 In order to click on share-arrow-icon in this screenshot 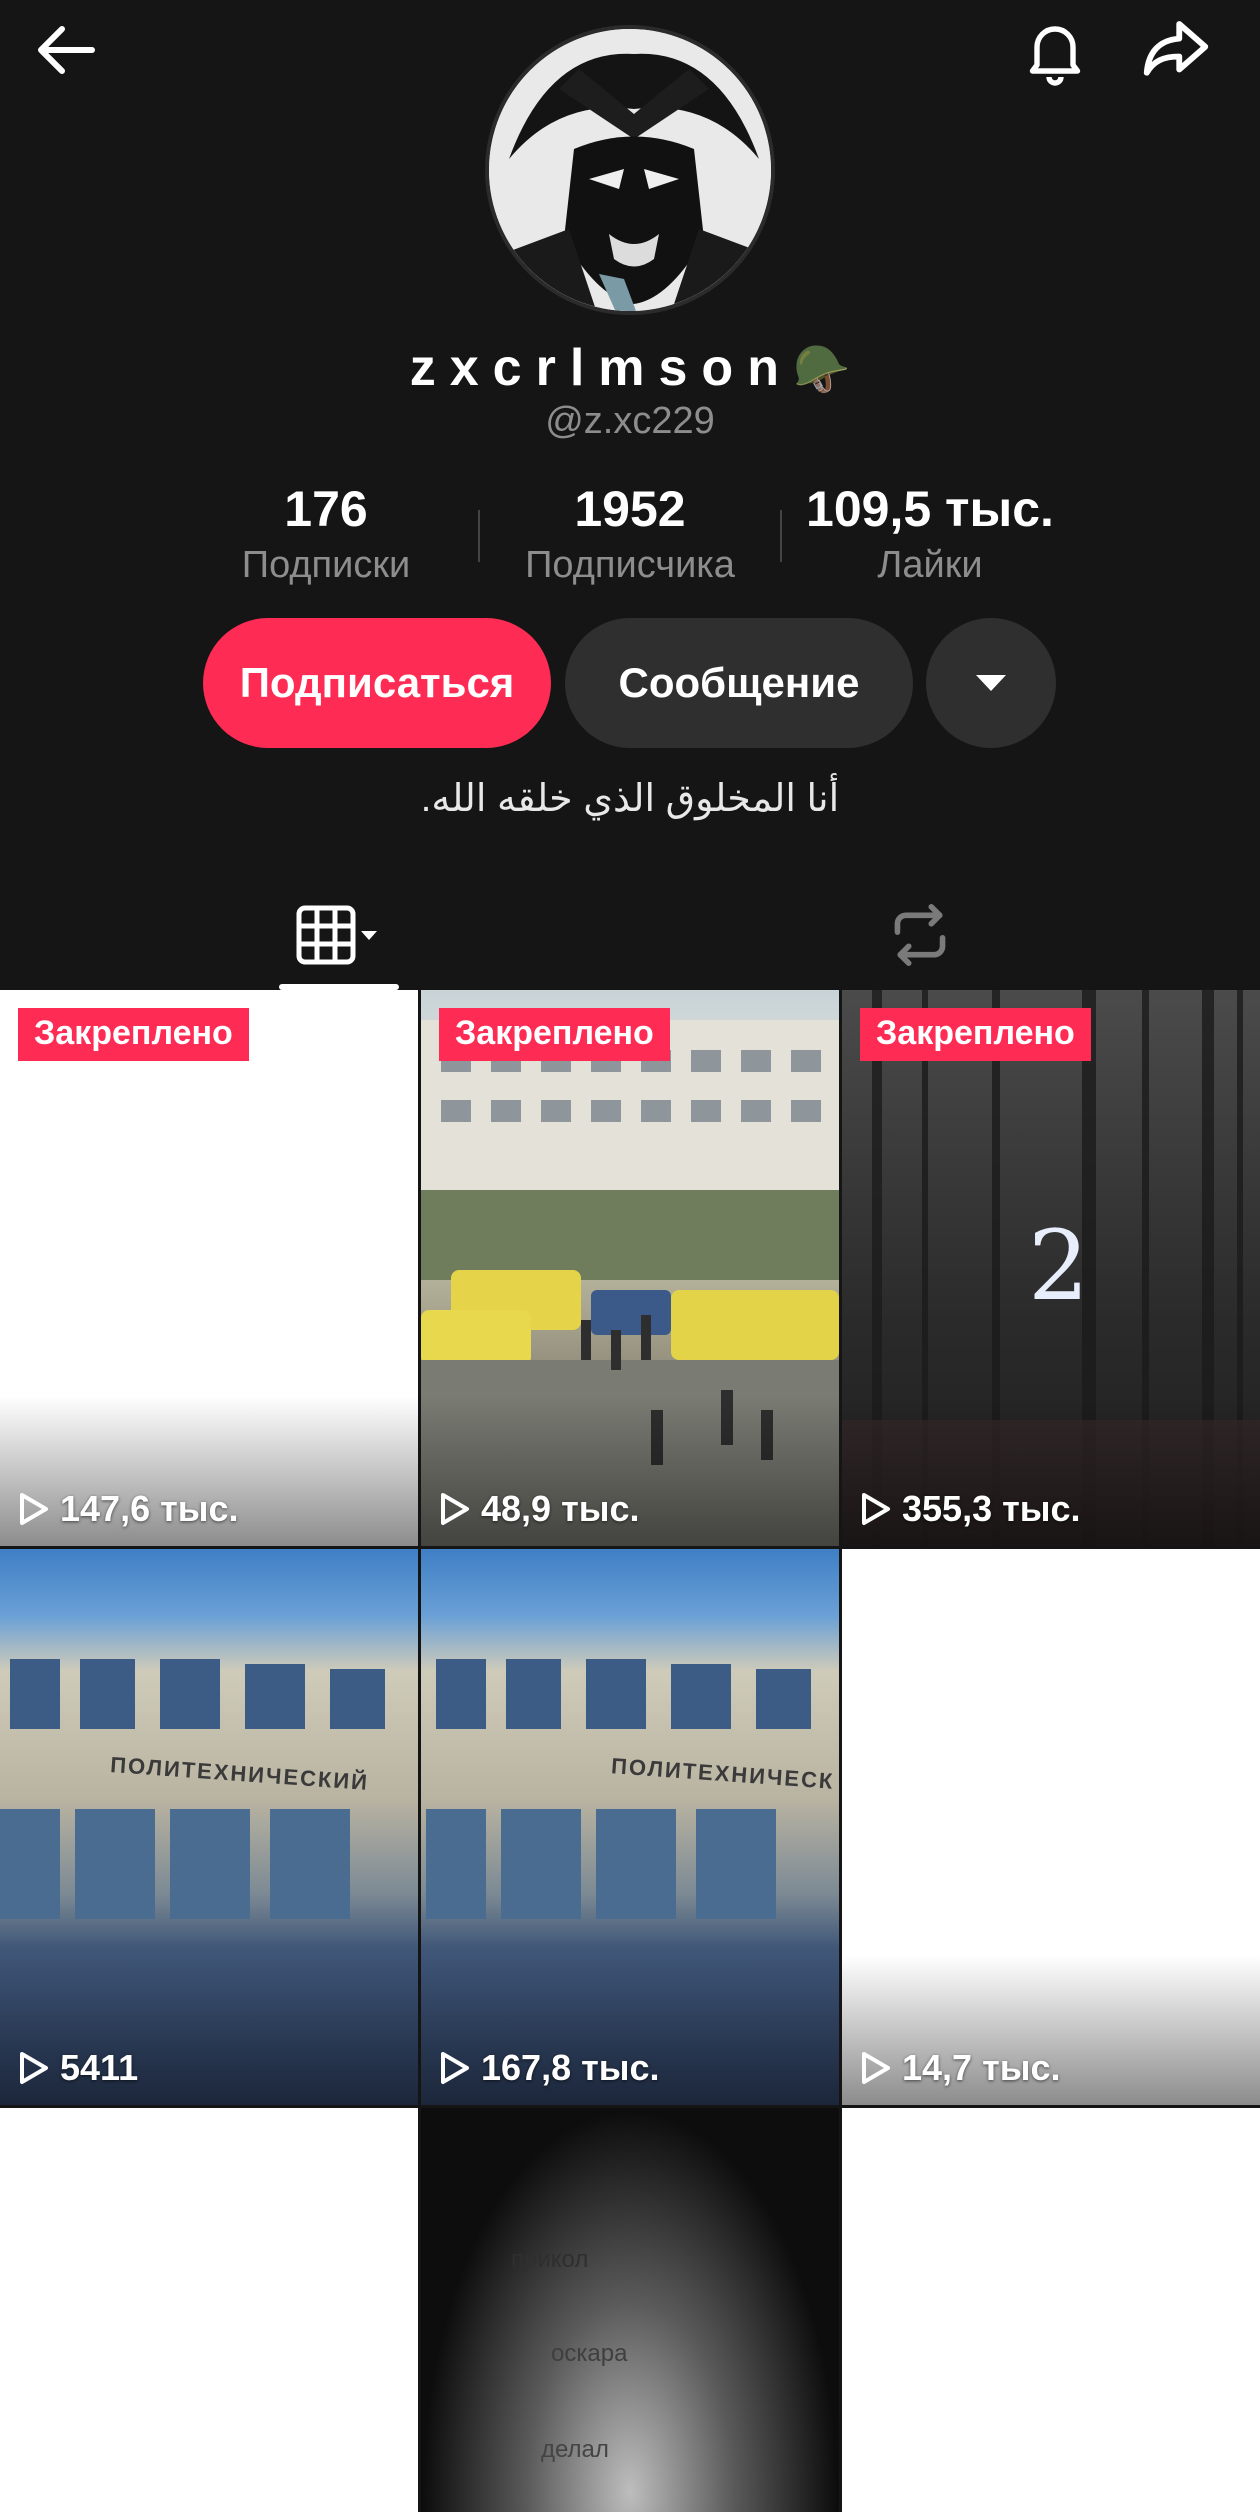, I will do `click(1176, 48)`.